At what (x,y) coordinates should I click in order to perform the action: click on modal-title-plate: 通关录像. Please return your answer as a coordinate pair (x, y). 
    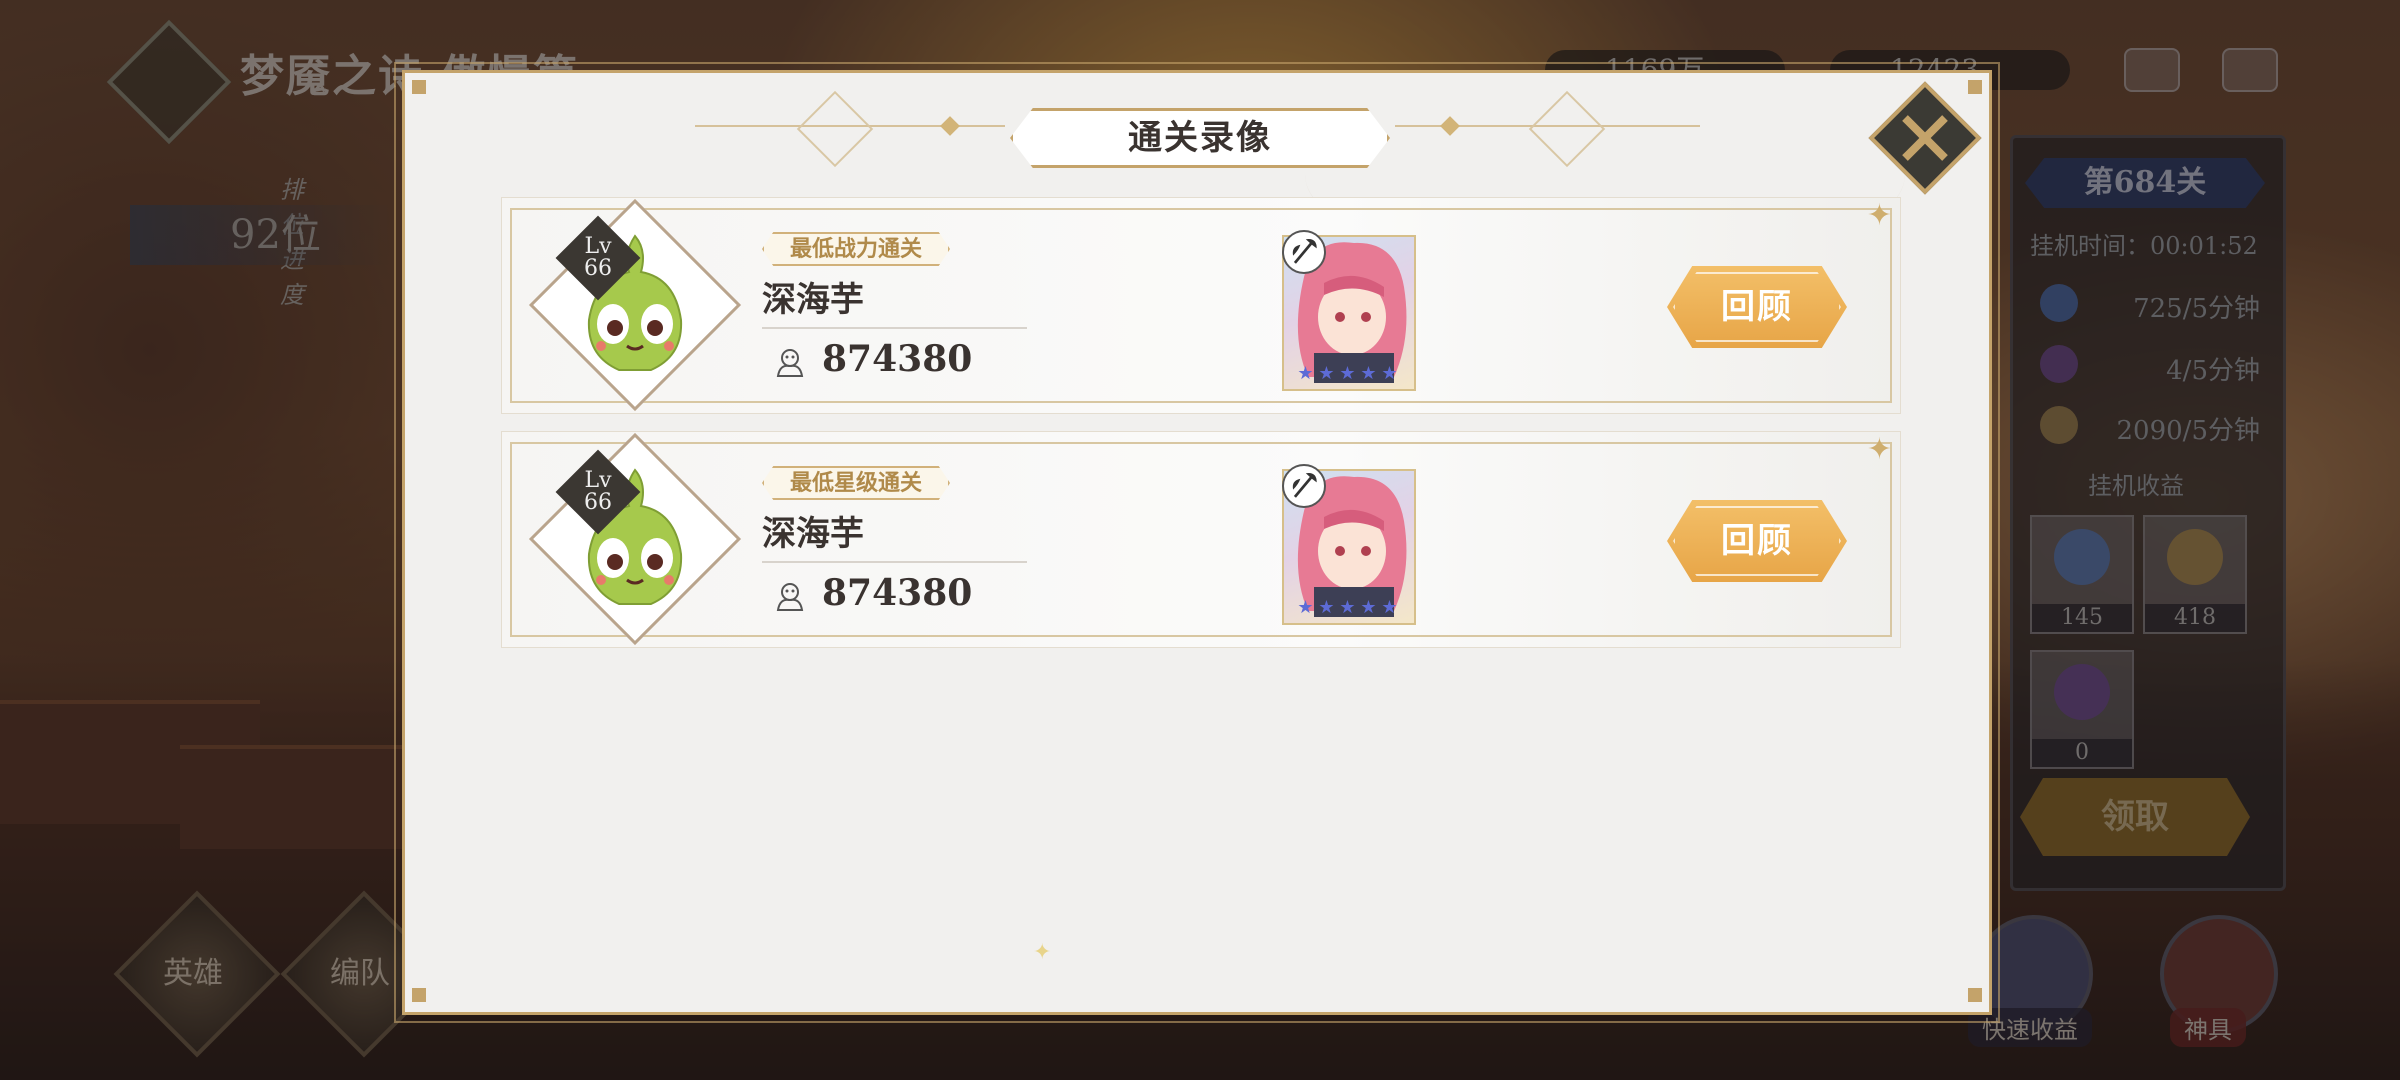
    Looking at the image, I should click on (1200, 138).